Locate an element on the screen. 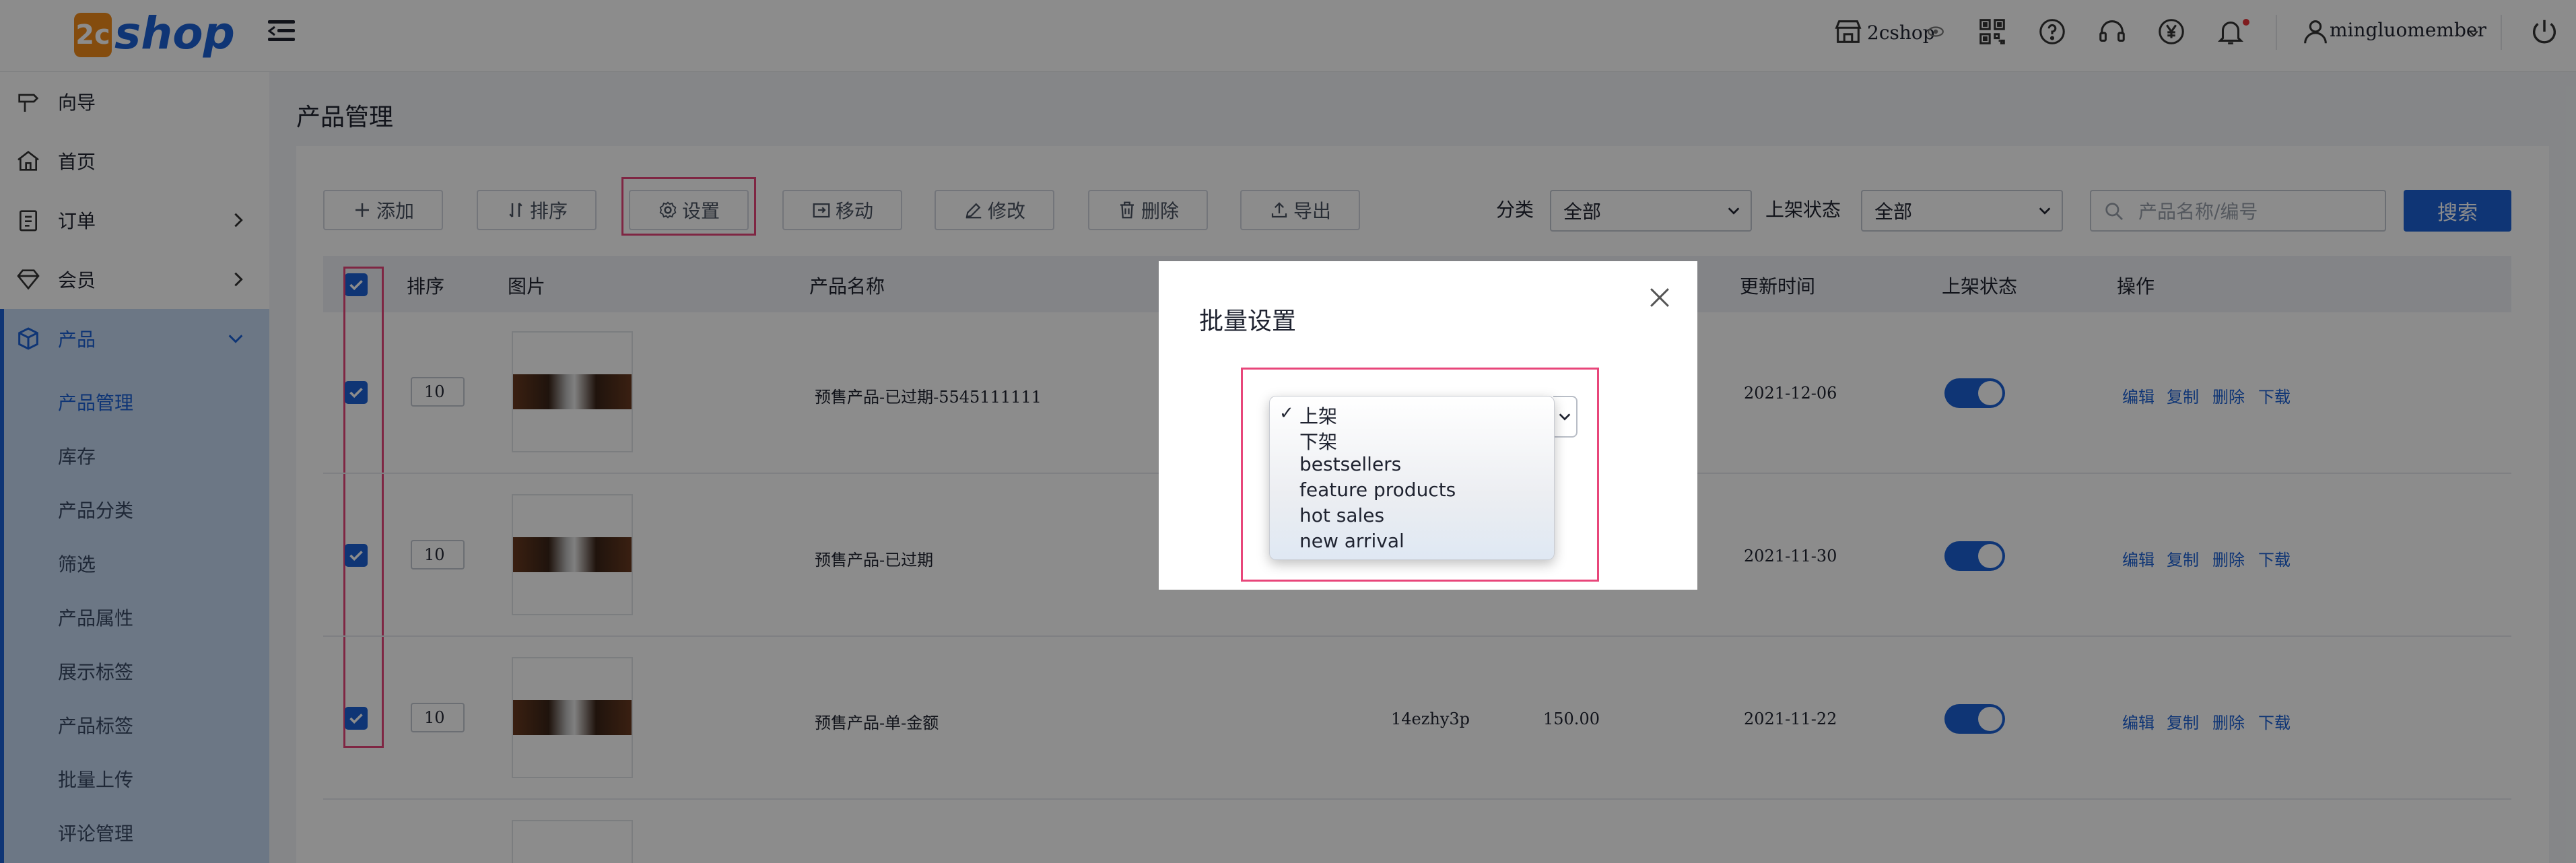 The width and height of the screenshot is (2576, 863). dropdown-option: feature products is located at coordinates (1377, 490).